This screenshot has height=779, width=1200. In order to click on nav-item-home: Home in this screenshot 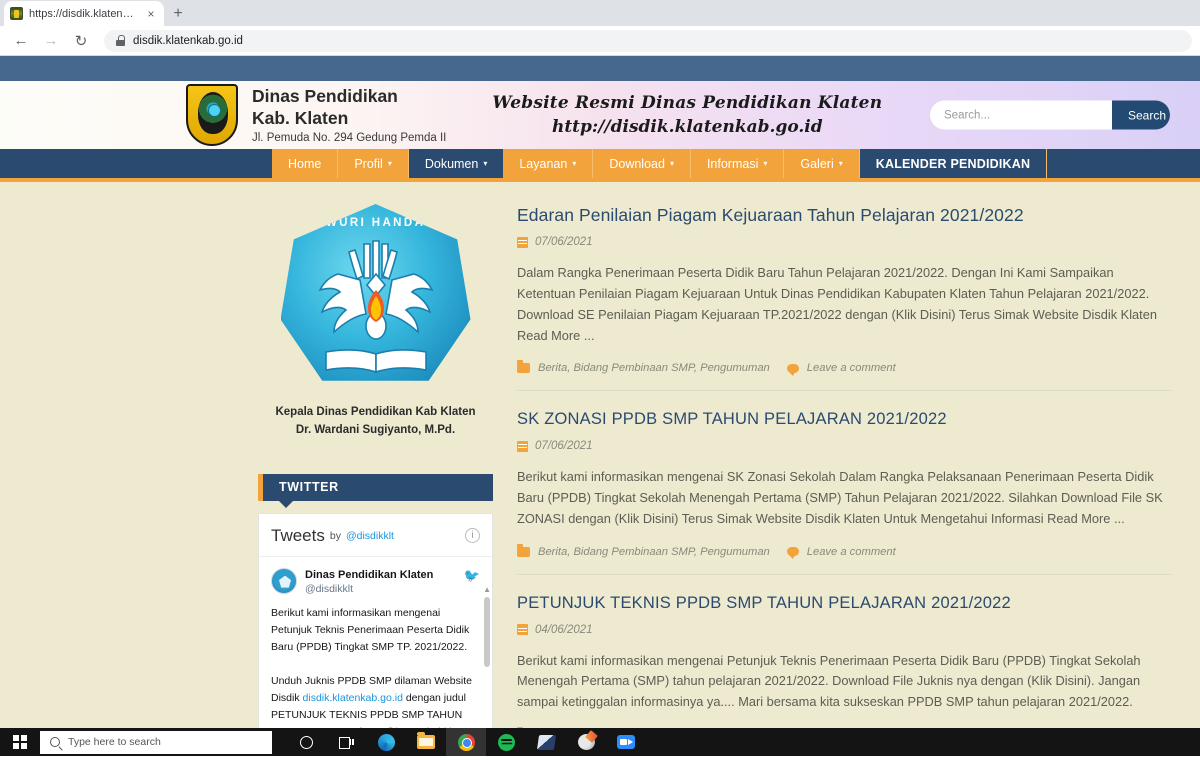, I will do `click(305, 163)`.